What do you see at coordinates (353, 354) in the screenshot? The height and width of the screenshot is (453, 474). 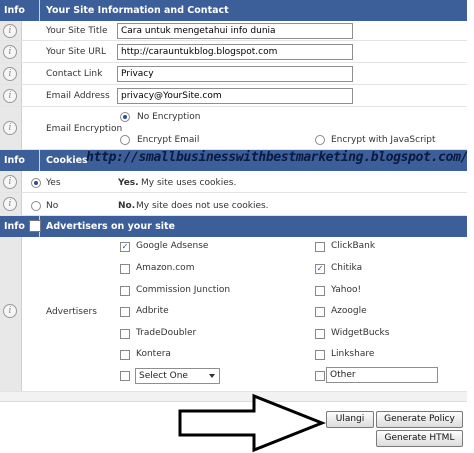 I see `advertiser-label: Linkshare` at bounding box center [353, 354].